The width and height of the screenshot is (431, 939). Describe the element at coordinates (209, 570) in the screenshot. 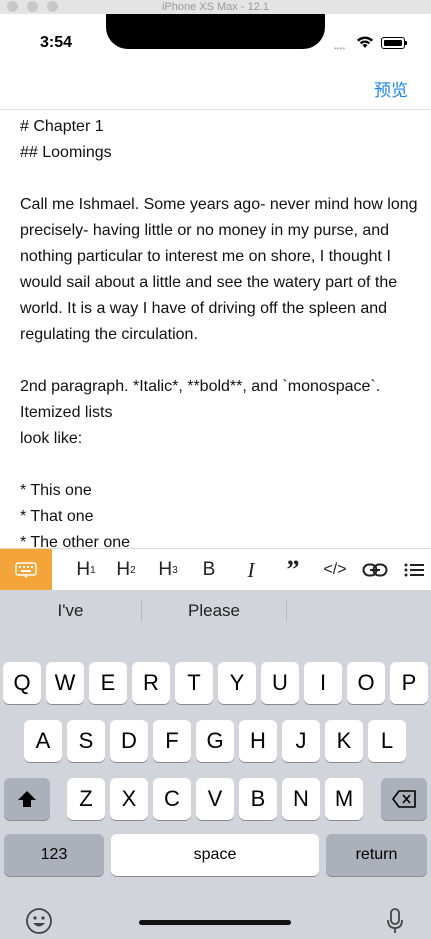

I see `bold-button: B` at that location.